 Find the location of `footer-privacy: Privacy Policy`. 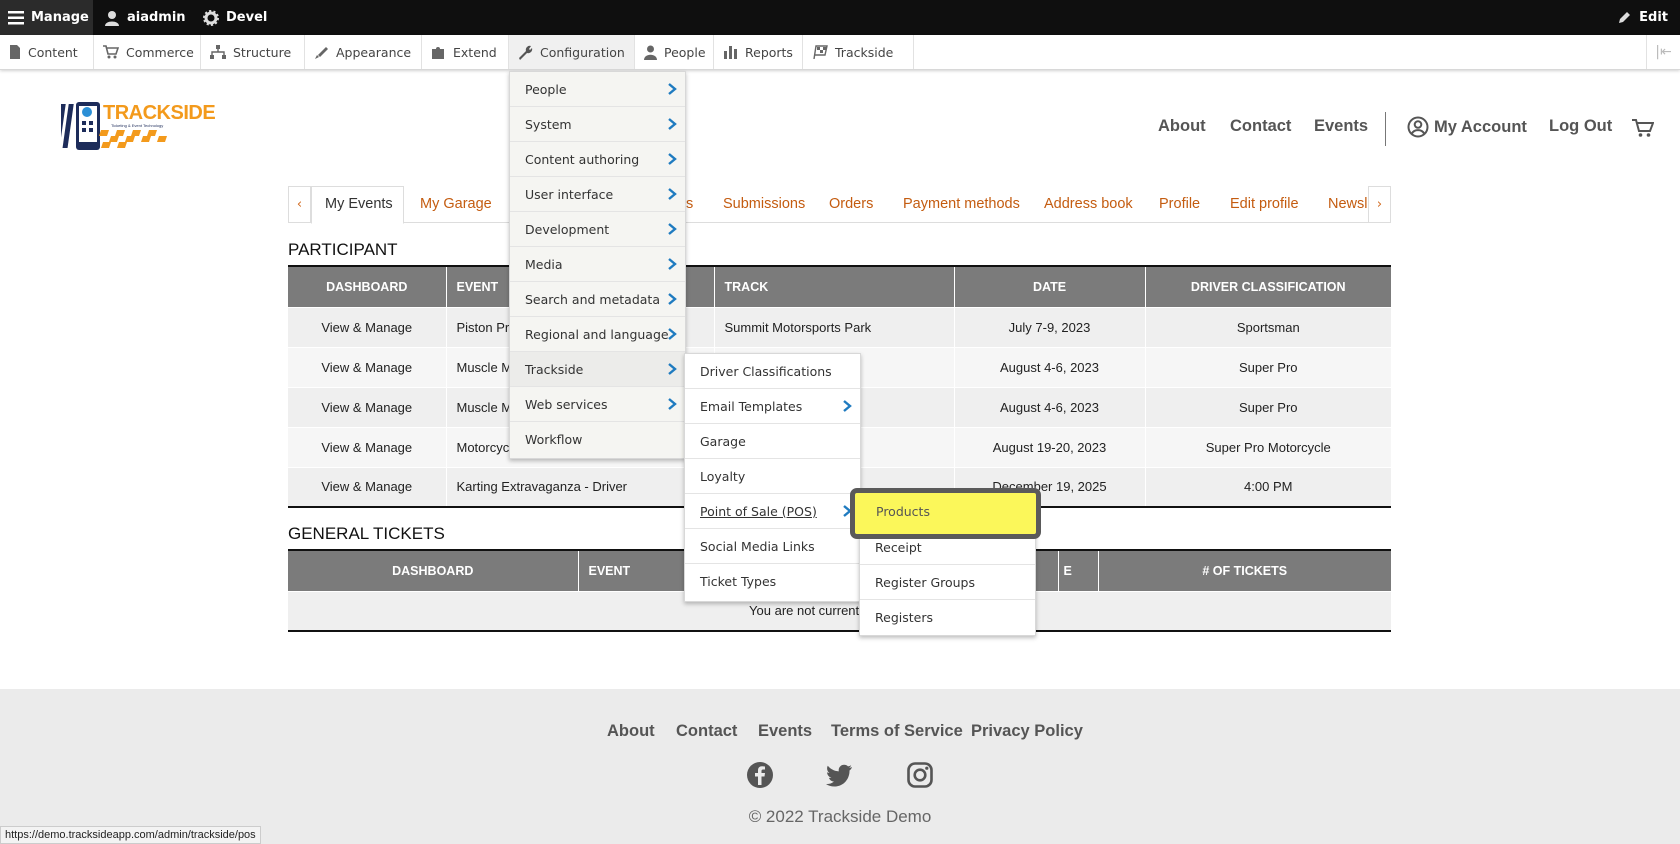

footer-privacy: Privacy Policy is located at coordinates (1027, 731).